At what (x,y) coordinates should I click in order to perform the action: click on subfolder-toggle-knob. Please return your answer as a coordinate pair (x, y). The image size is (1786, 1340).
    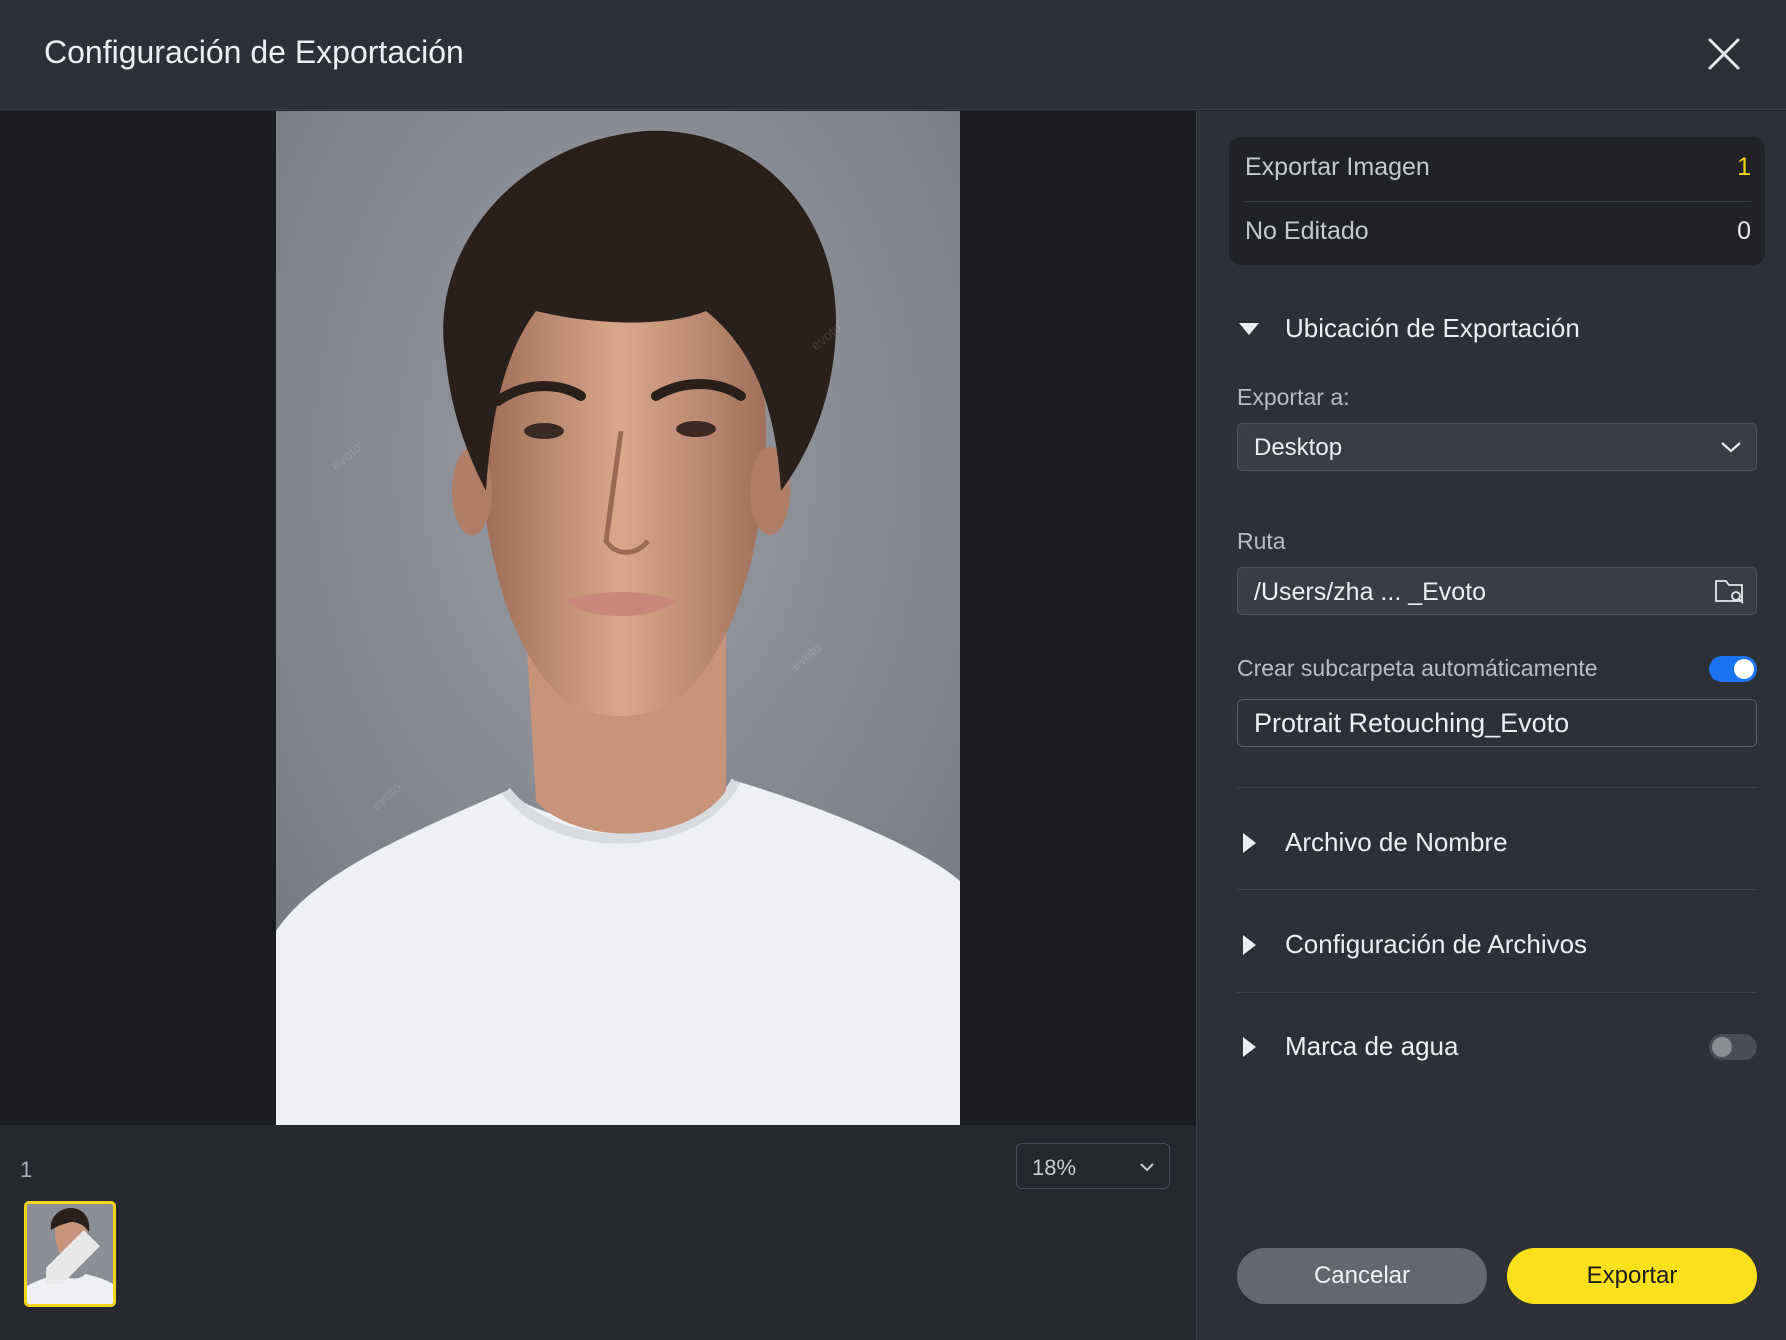
    Looking at the image, I should click on (1744, 669).